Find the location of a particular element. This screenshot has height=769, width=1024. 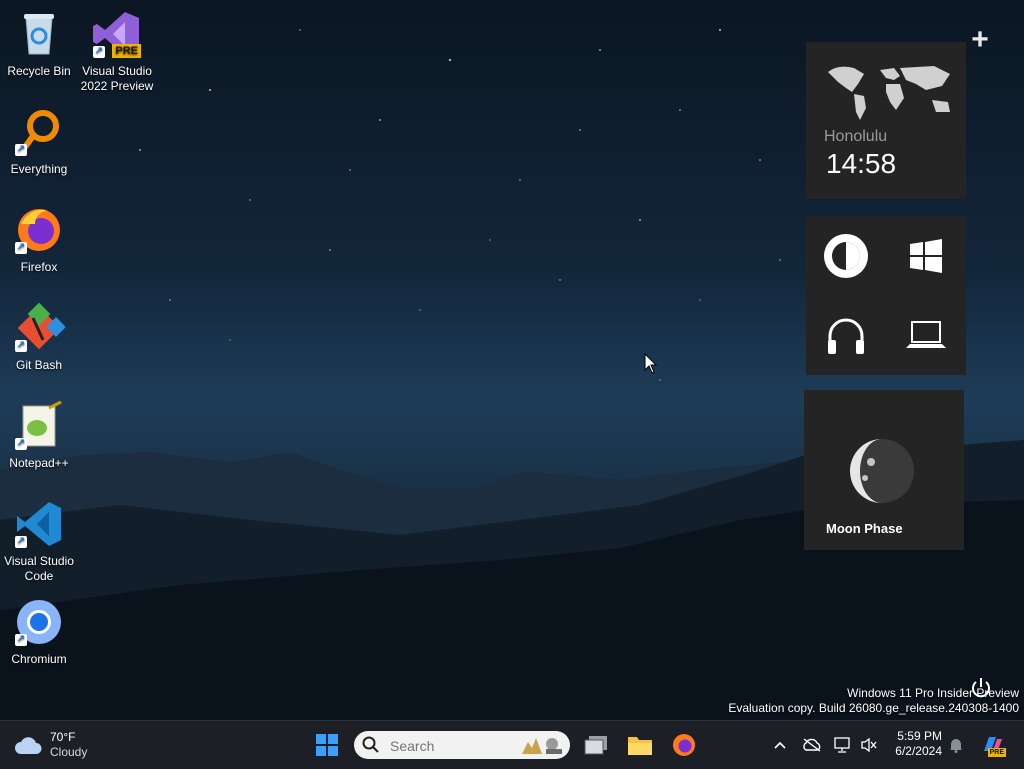

onedrive-offline-icon is located at coordinates (812, 745).